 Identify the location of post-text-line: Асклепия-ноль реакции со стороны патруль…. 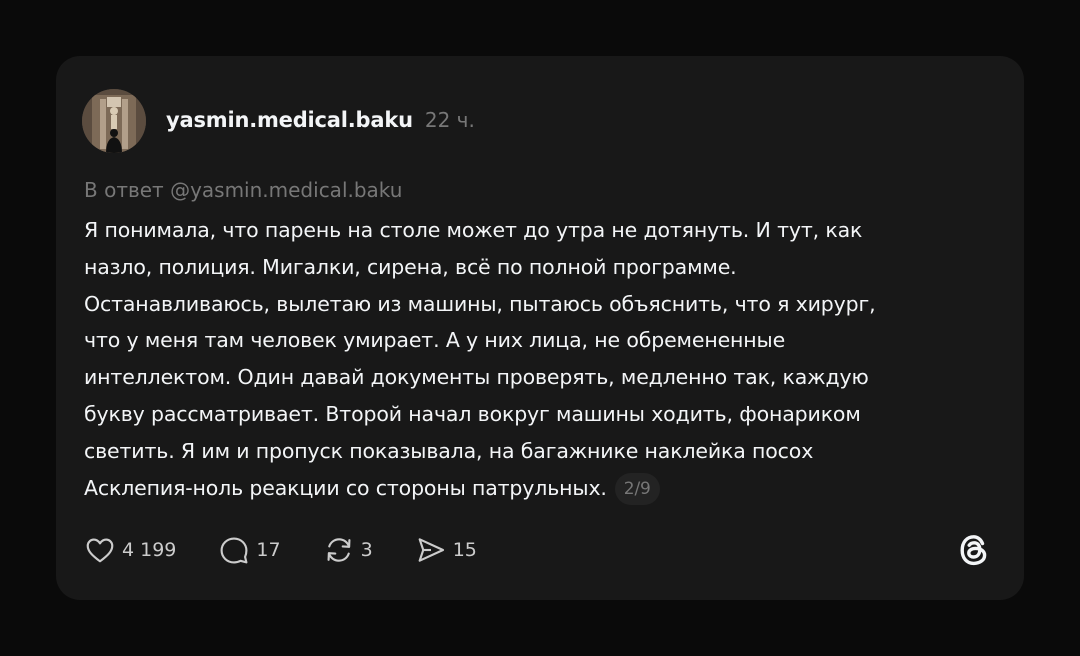
(534, 488).